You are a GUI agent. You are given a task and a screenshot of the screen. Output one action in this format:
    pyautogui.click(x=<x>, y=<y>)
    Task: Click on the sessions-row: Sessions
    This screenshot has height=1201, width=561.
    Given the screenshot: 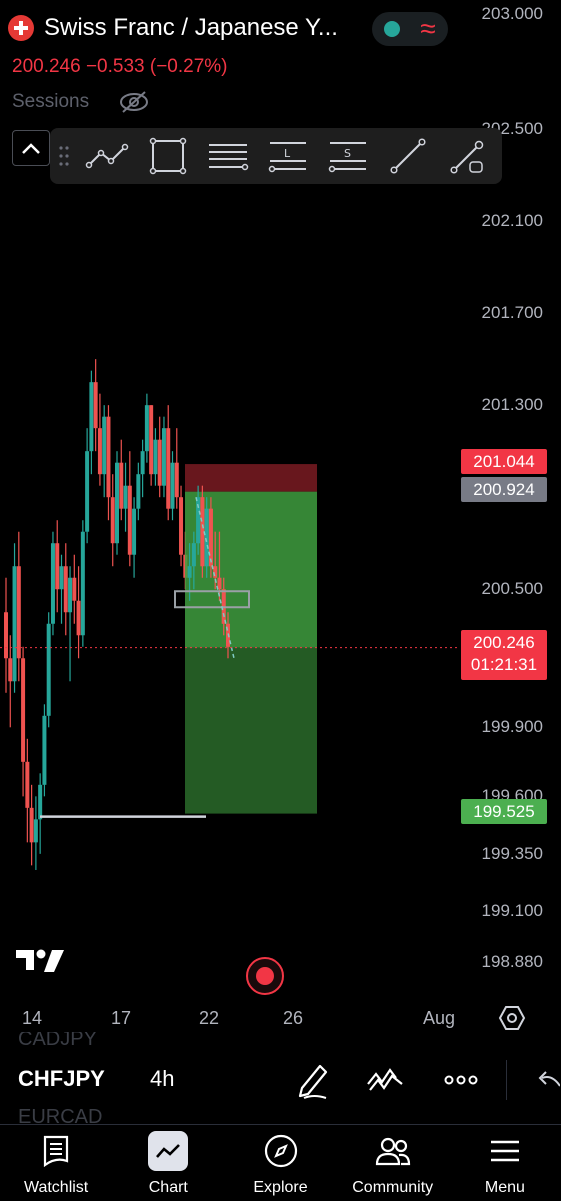 What is the action you would take?
    pyautogui.click(x=80, y=102)
    